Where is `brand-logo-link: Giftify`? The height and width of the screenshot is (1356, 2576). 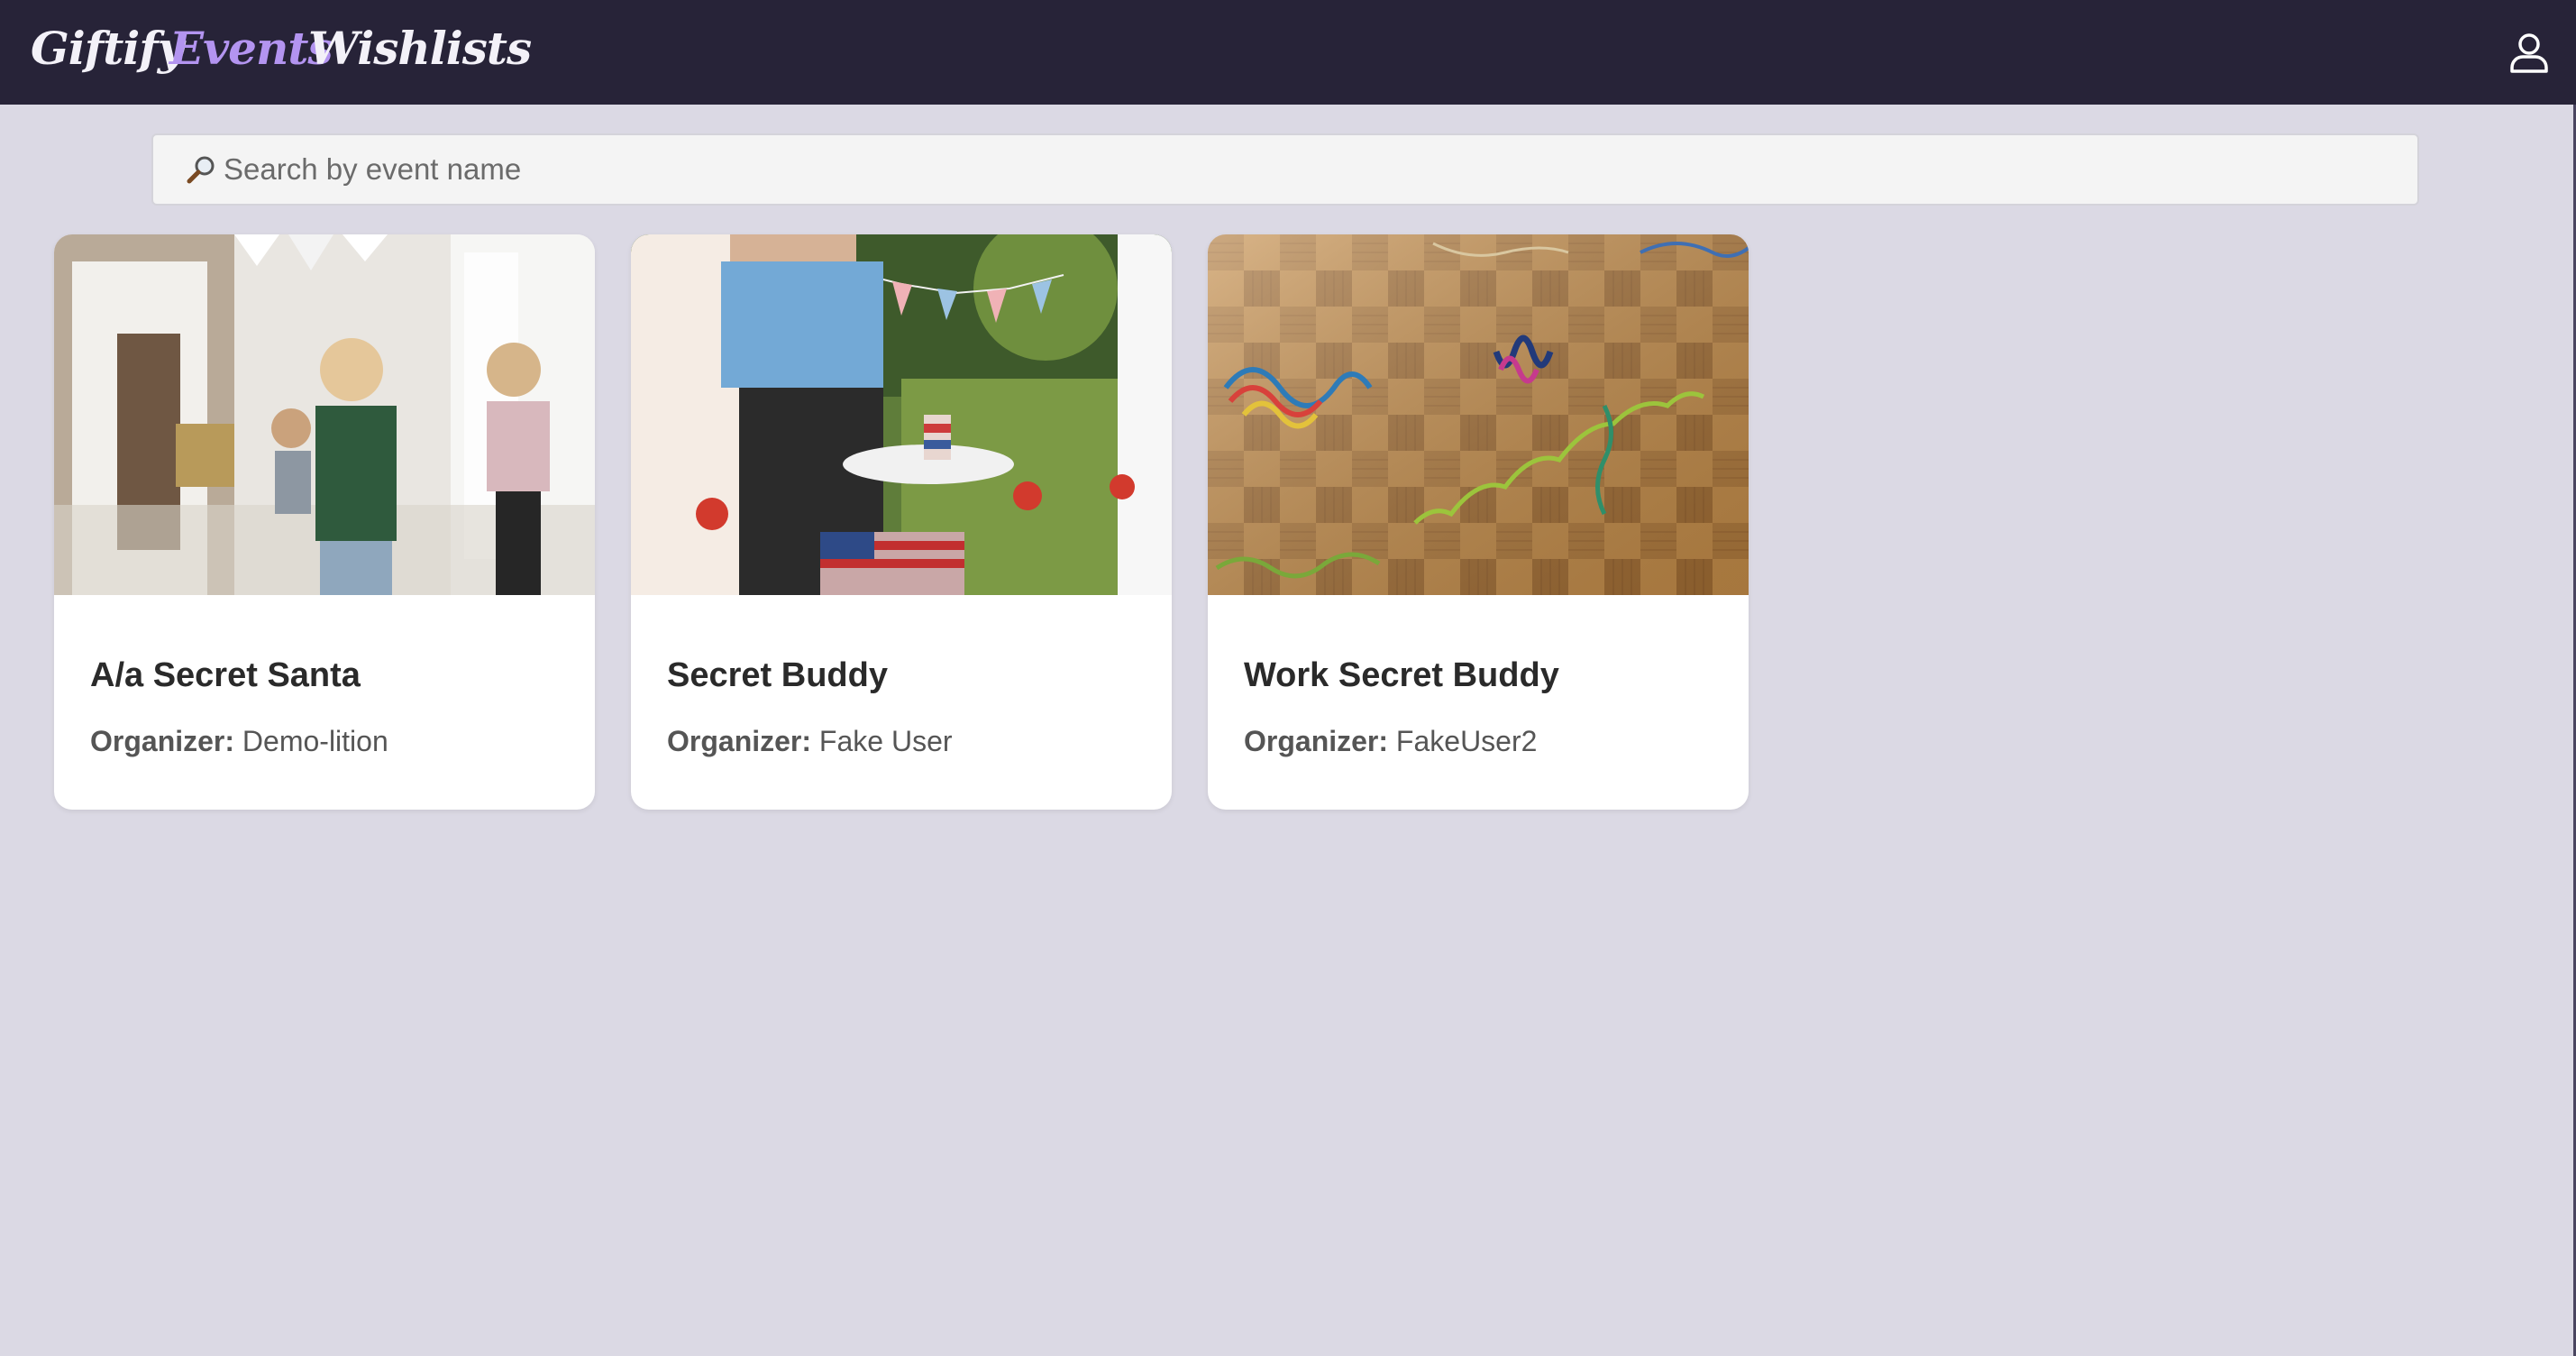
brand-logo-link: Giftify is located at coordinates (107, 49).